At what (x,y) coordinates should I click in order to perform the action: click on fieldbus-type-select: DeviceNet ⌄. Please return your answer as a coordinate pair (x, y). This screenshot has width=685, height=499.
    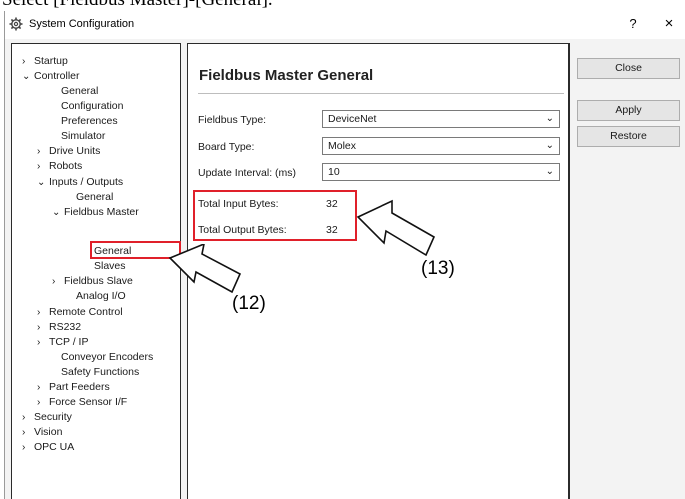
    Looking at the image, I should click on (441, 119).